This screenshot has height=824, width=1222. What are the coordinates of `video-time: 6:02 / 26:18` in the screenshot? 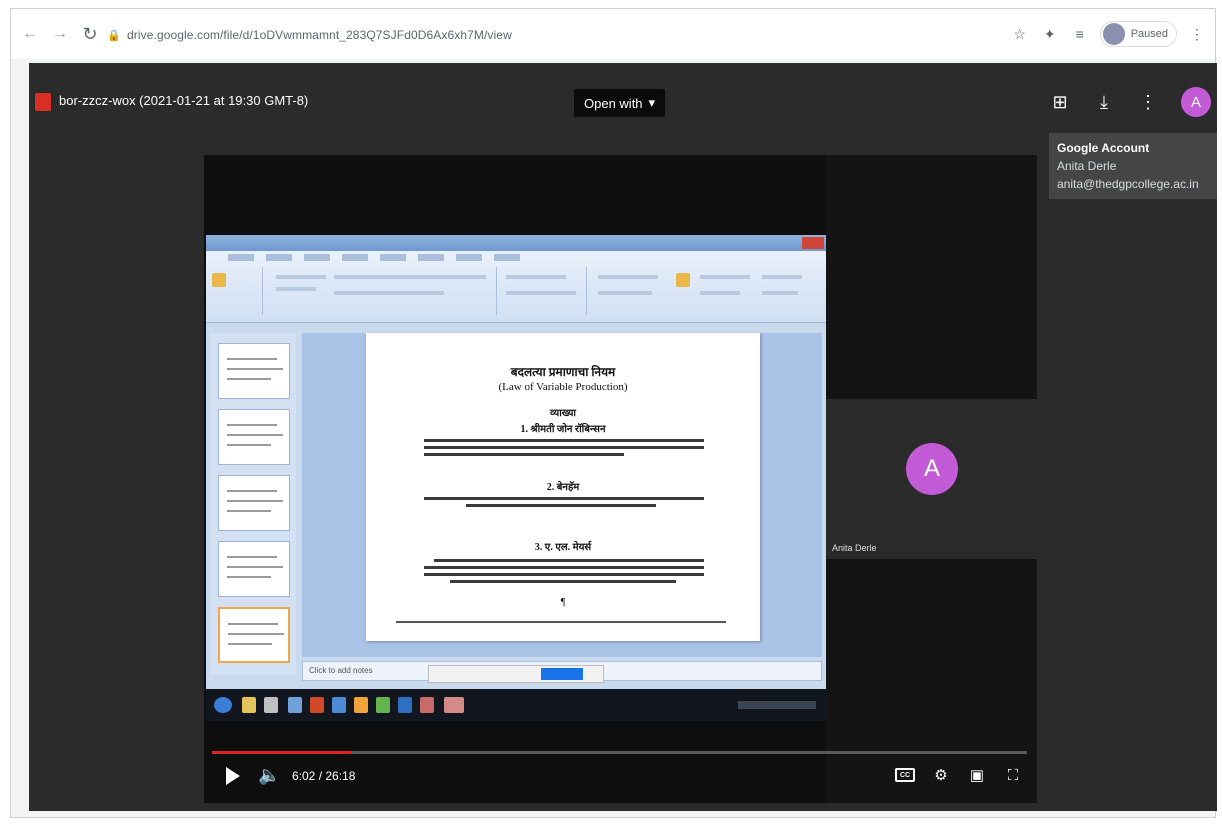 It's located at (324, 776).